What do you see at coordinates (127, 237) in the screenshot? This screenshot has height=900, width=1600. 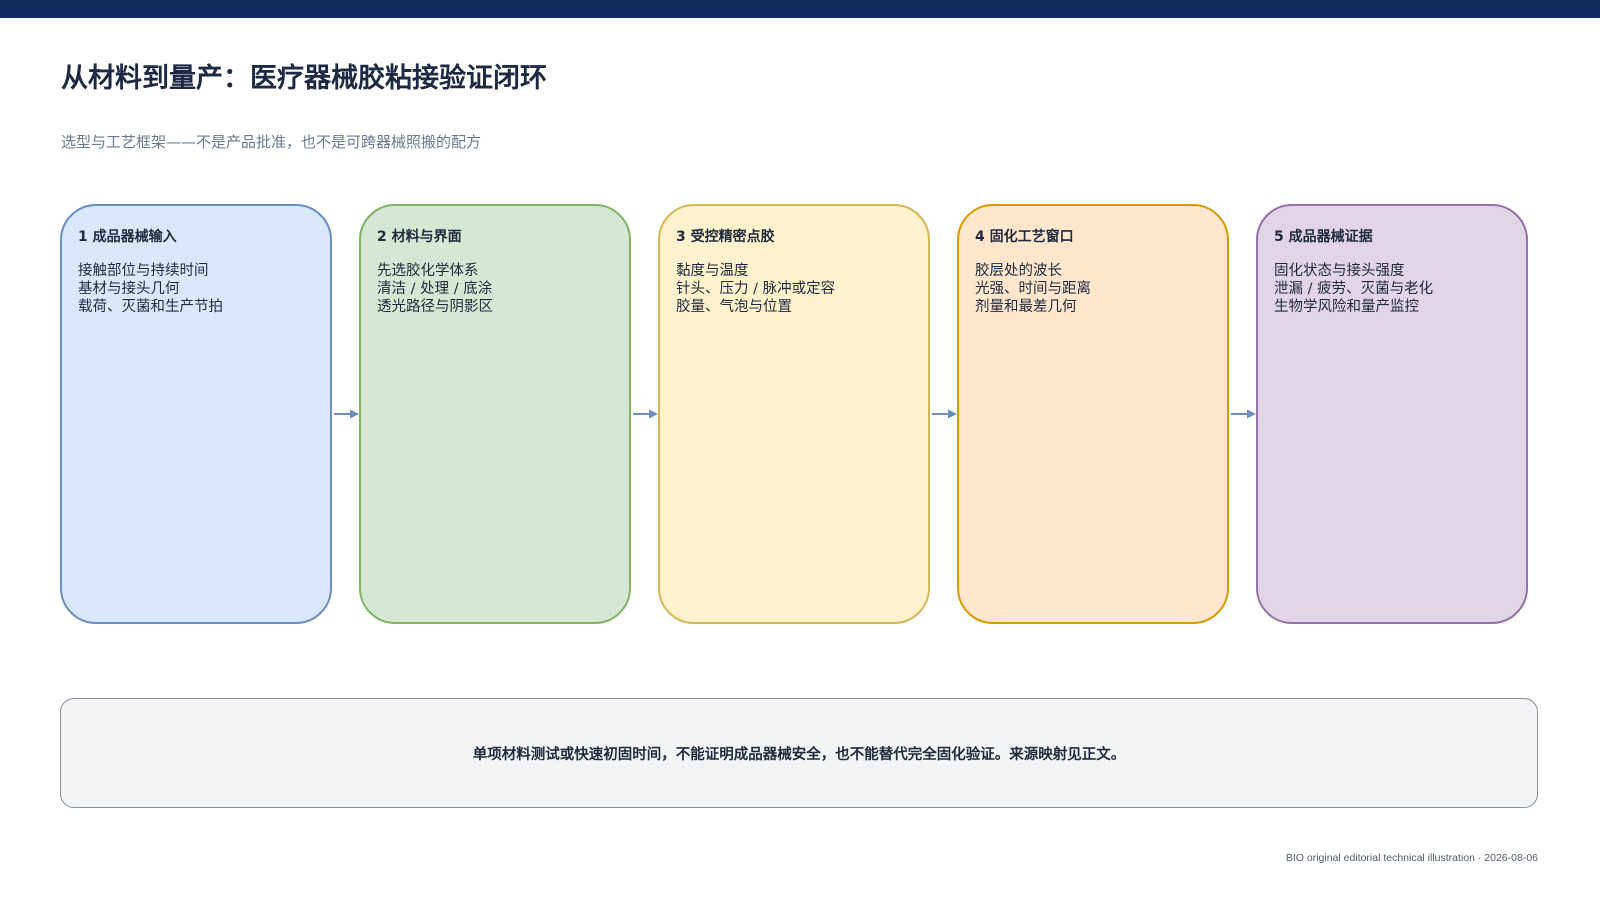 I see `stage-title: 1 成品器械输入` at bounding box center [127, 237].